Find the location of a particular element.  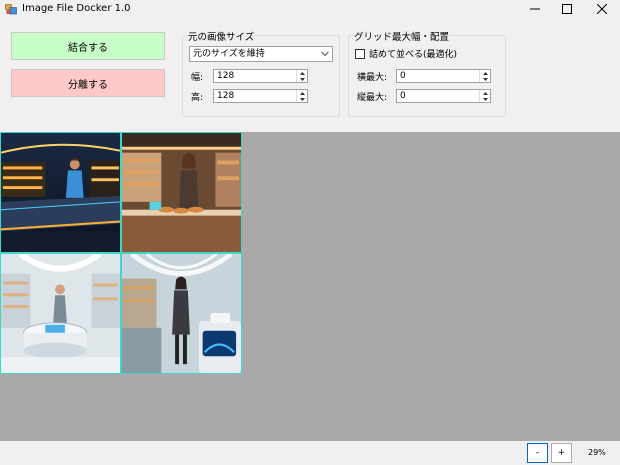

width-input: 128 is located at coordinates (260, 76).